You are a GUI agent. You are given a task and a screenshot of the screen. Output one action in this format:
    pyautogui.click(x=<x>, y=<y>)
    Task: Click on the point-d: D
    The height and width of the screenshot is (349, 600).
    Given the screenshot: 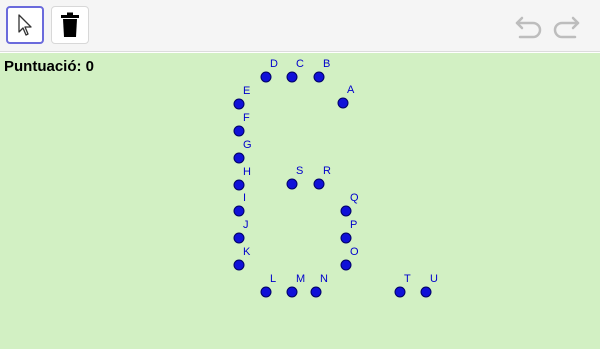 What is the action you would take?
    pyautogui.click(x=269, y=70)
    